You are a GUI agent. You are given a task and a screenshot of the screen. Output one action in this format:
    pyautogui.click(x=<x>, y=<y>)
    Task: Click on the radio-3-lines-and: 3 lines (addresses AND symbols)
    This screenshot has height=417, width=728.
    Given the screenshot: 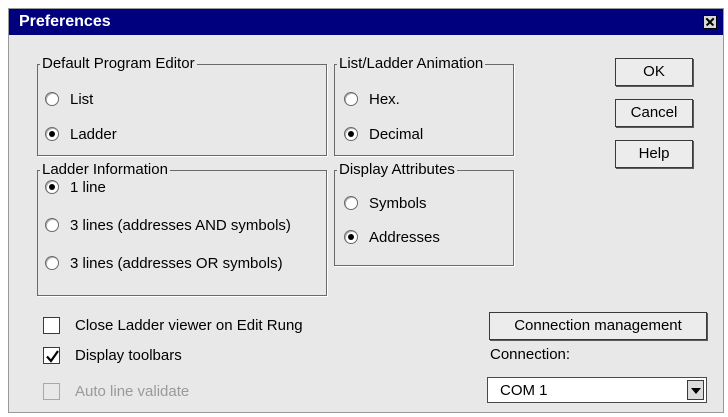 What is the action you would take?
    pyautogui.click(x=168, y=225)
    